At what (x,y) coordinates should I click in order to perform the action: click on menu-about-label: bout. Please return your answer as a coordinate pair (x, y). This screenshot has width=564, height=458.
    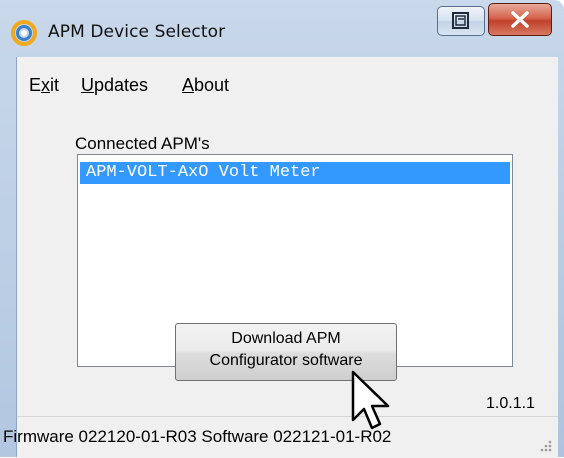
    Looking at the image, I should click on (212, 85).